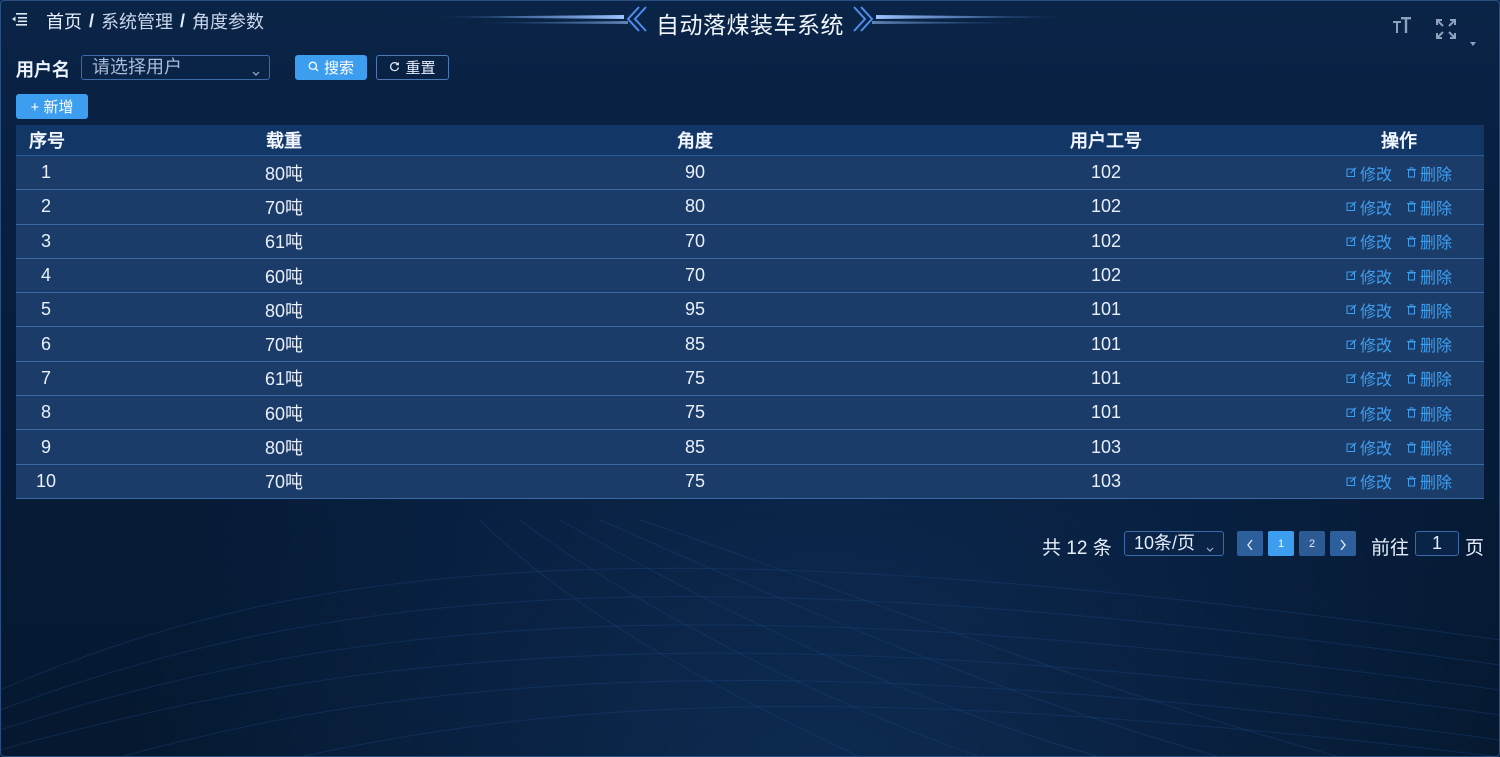 Image resolution: width=1500 pixels, height=757 pixels. What do you see at coordinates (1174, 543) in the screenshot?
I see `page-size-select: 10条/页` at bounding box center [1174, 543].